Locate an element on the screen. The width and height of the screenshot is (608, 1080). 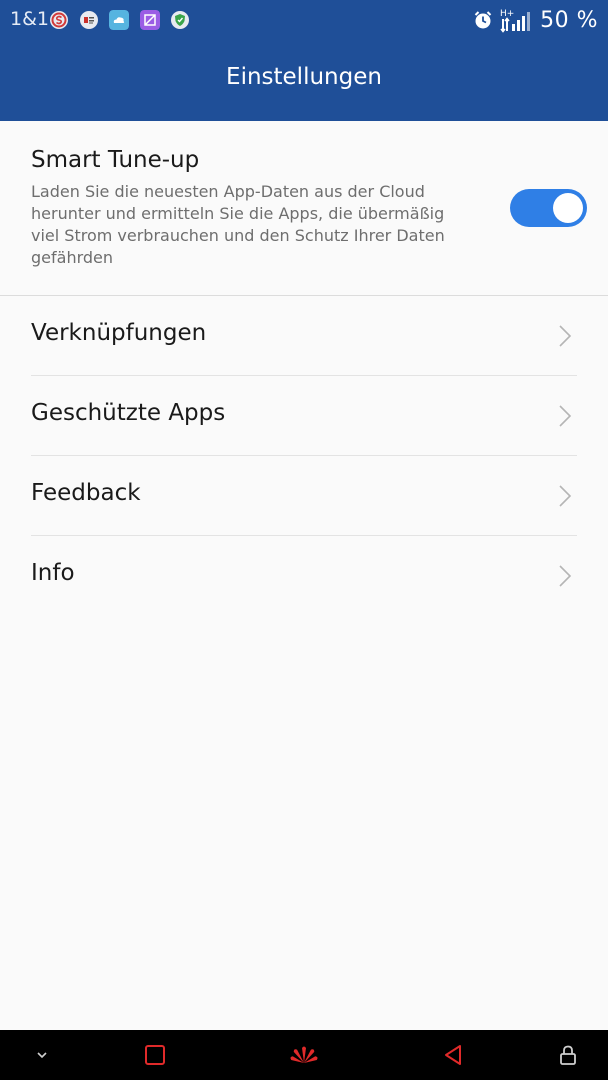
recent-apps-icon is located at coordinates (155, 1055).